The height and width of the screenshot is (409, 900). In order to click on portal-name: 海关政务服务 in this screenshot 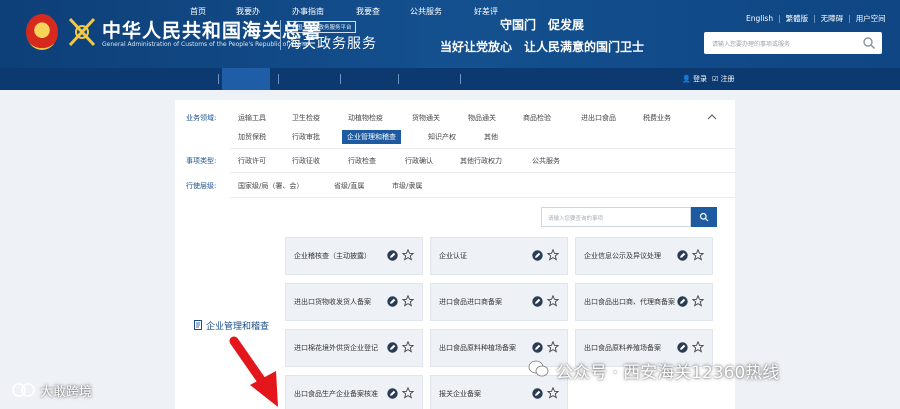, I will do `click(332, 44)`.